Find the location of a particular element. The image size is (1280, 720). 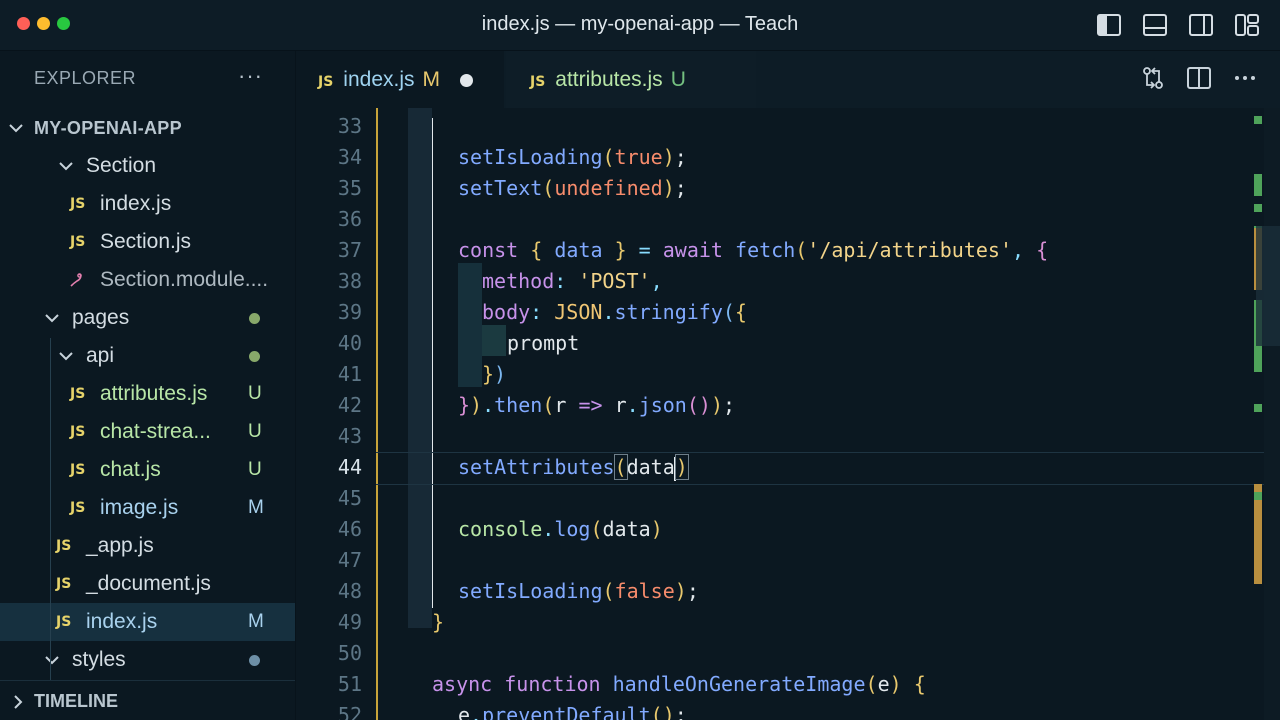

timeline-section: TIMELINE is located at coordinates (147, 700).